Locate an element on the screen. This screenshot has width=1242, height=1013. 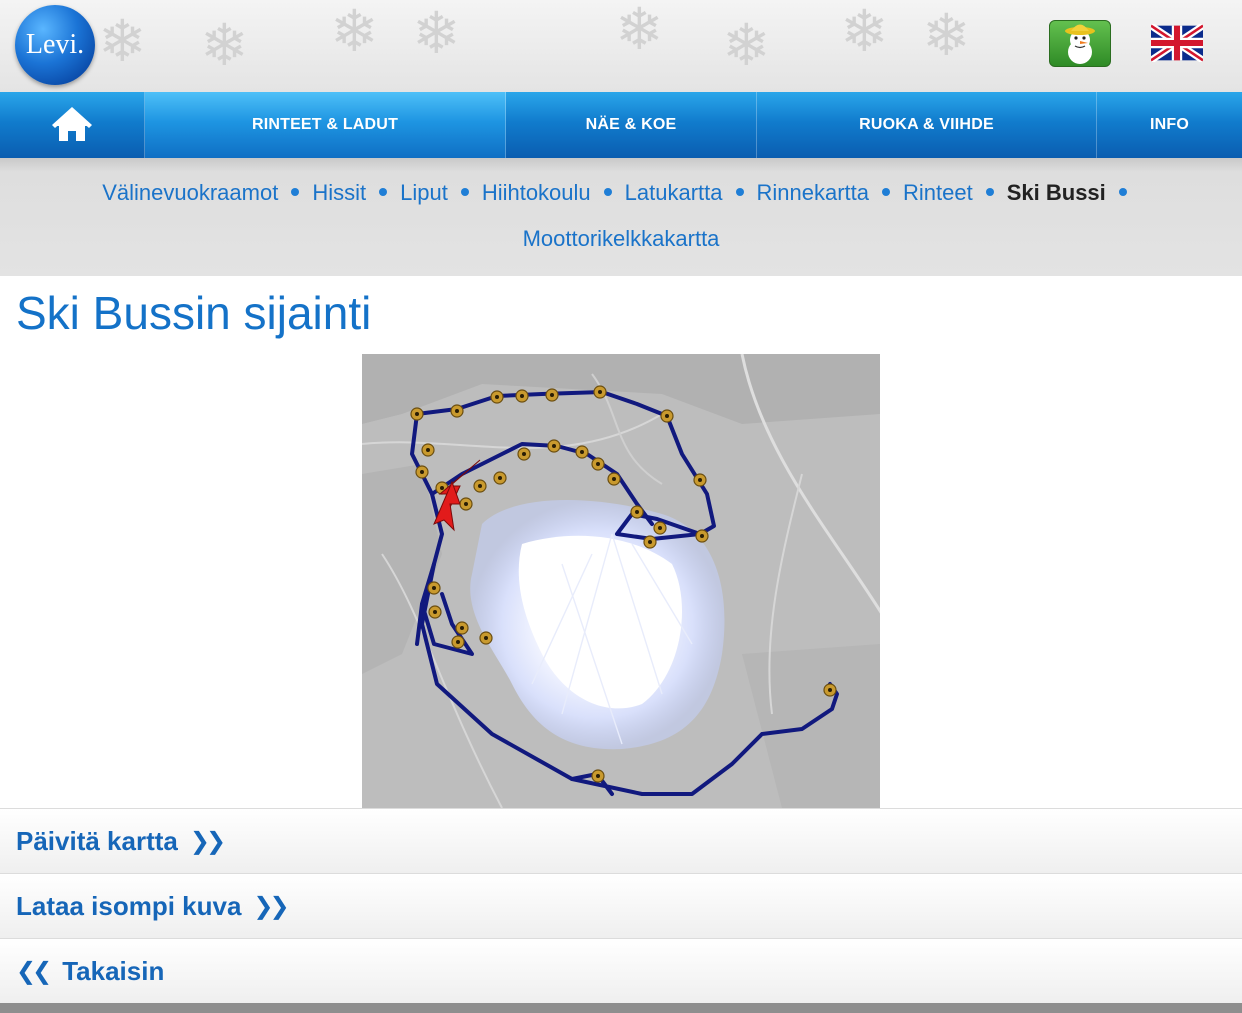
refresh-map-button: Päivitä kartta ❯❯ is located at coordinates (621, 840).